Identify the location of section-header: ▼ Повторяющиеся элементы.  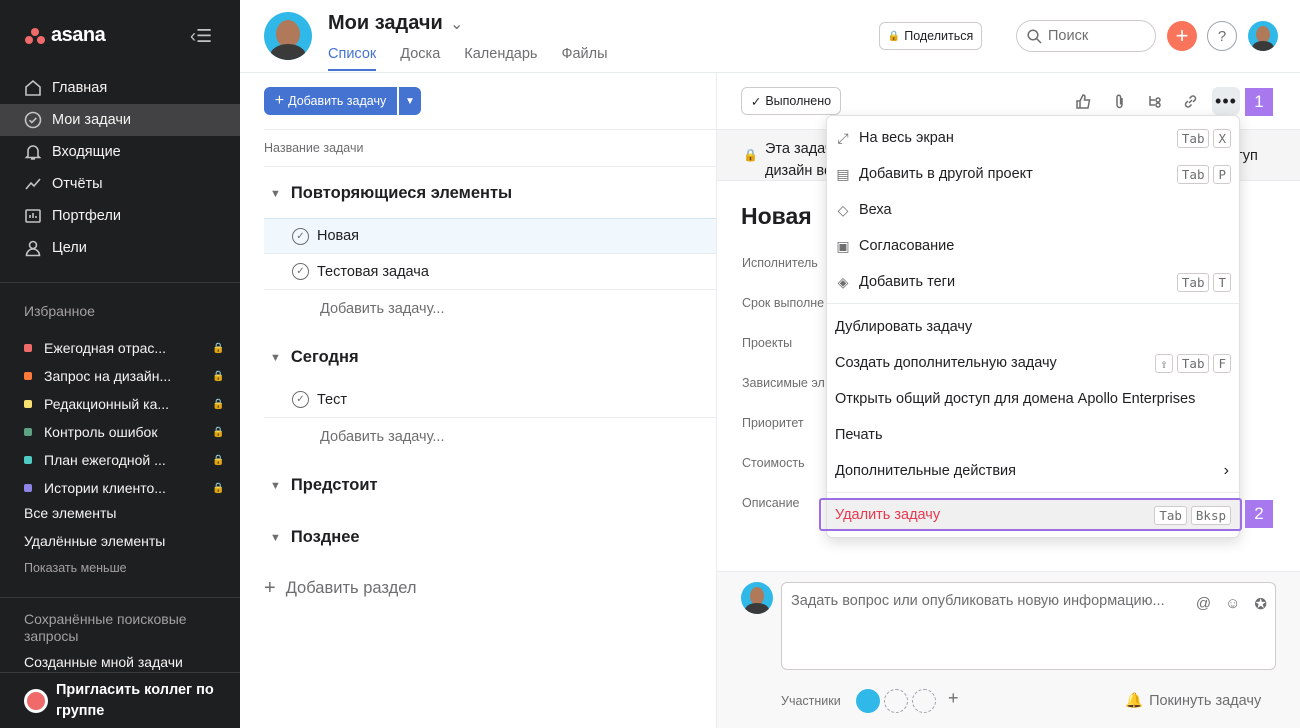
(391, 193).